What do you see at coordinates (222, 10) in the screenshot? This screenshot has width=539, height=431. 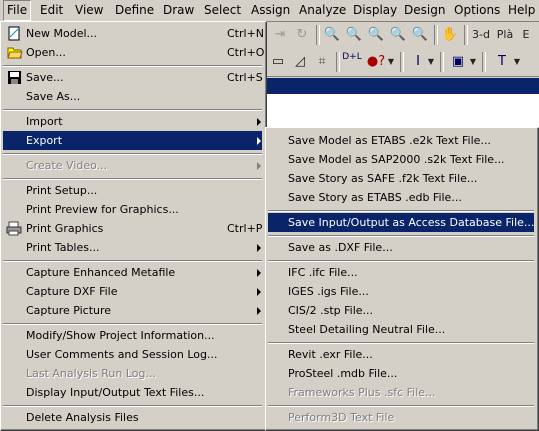 I see `menu-select: Select` at bounding box center [222, 10].